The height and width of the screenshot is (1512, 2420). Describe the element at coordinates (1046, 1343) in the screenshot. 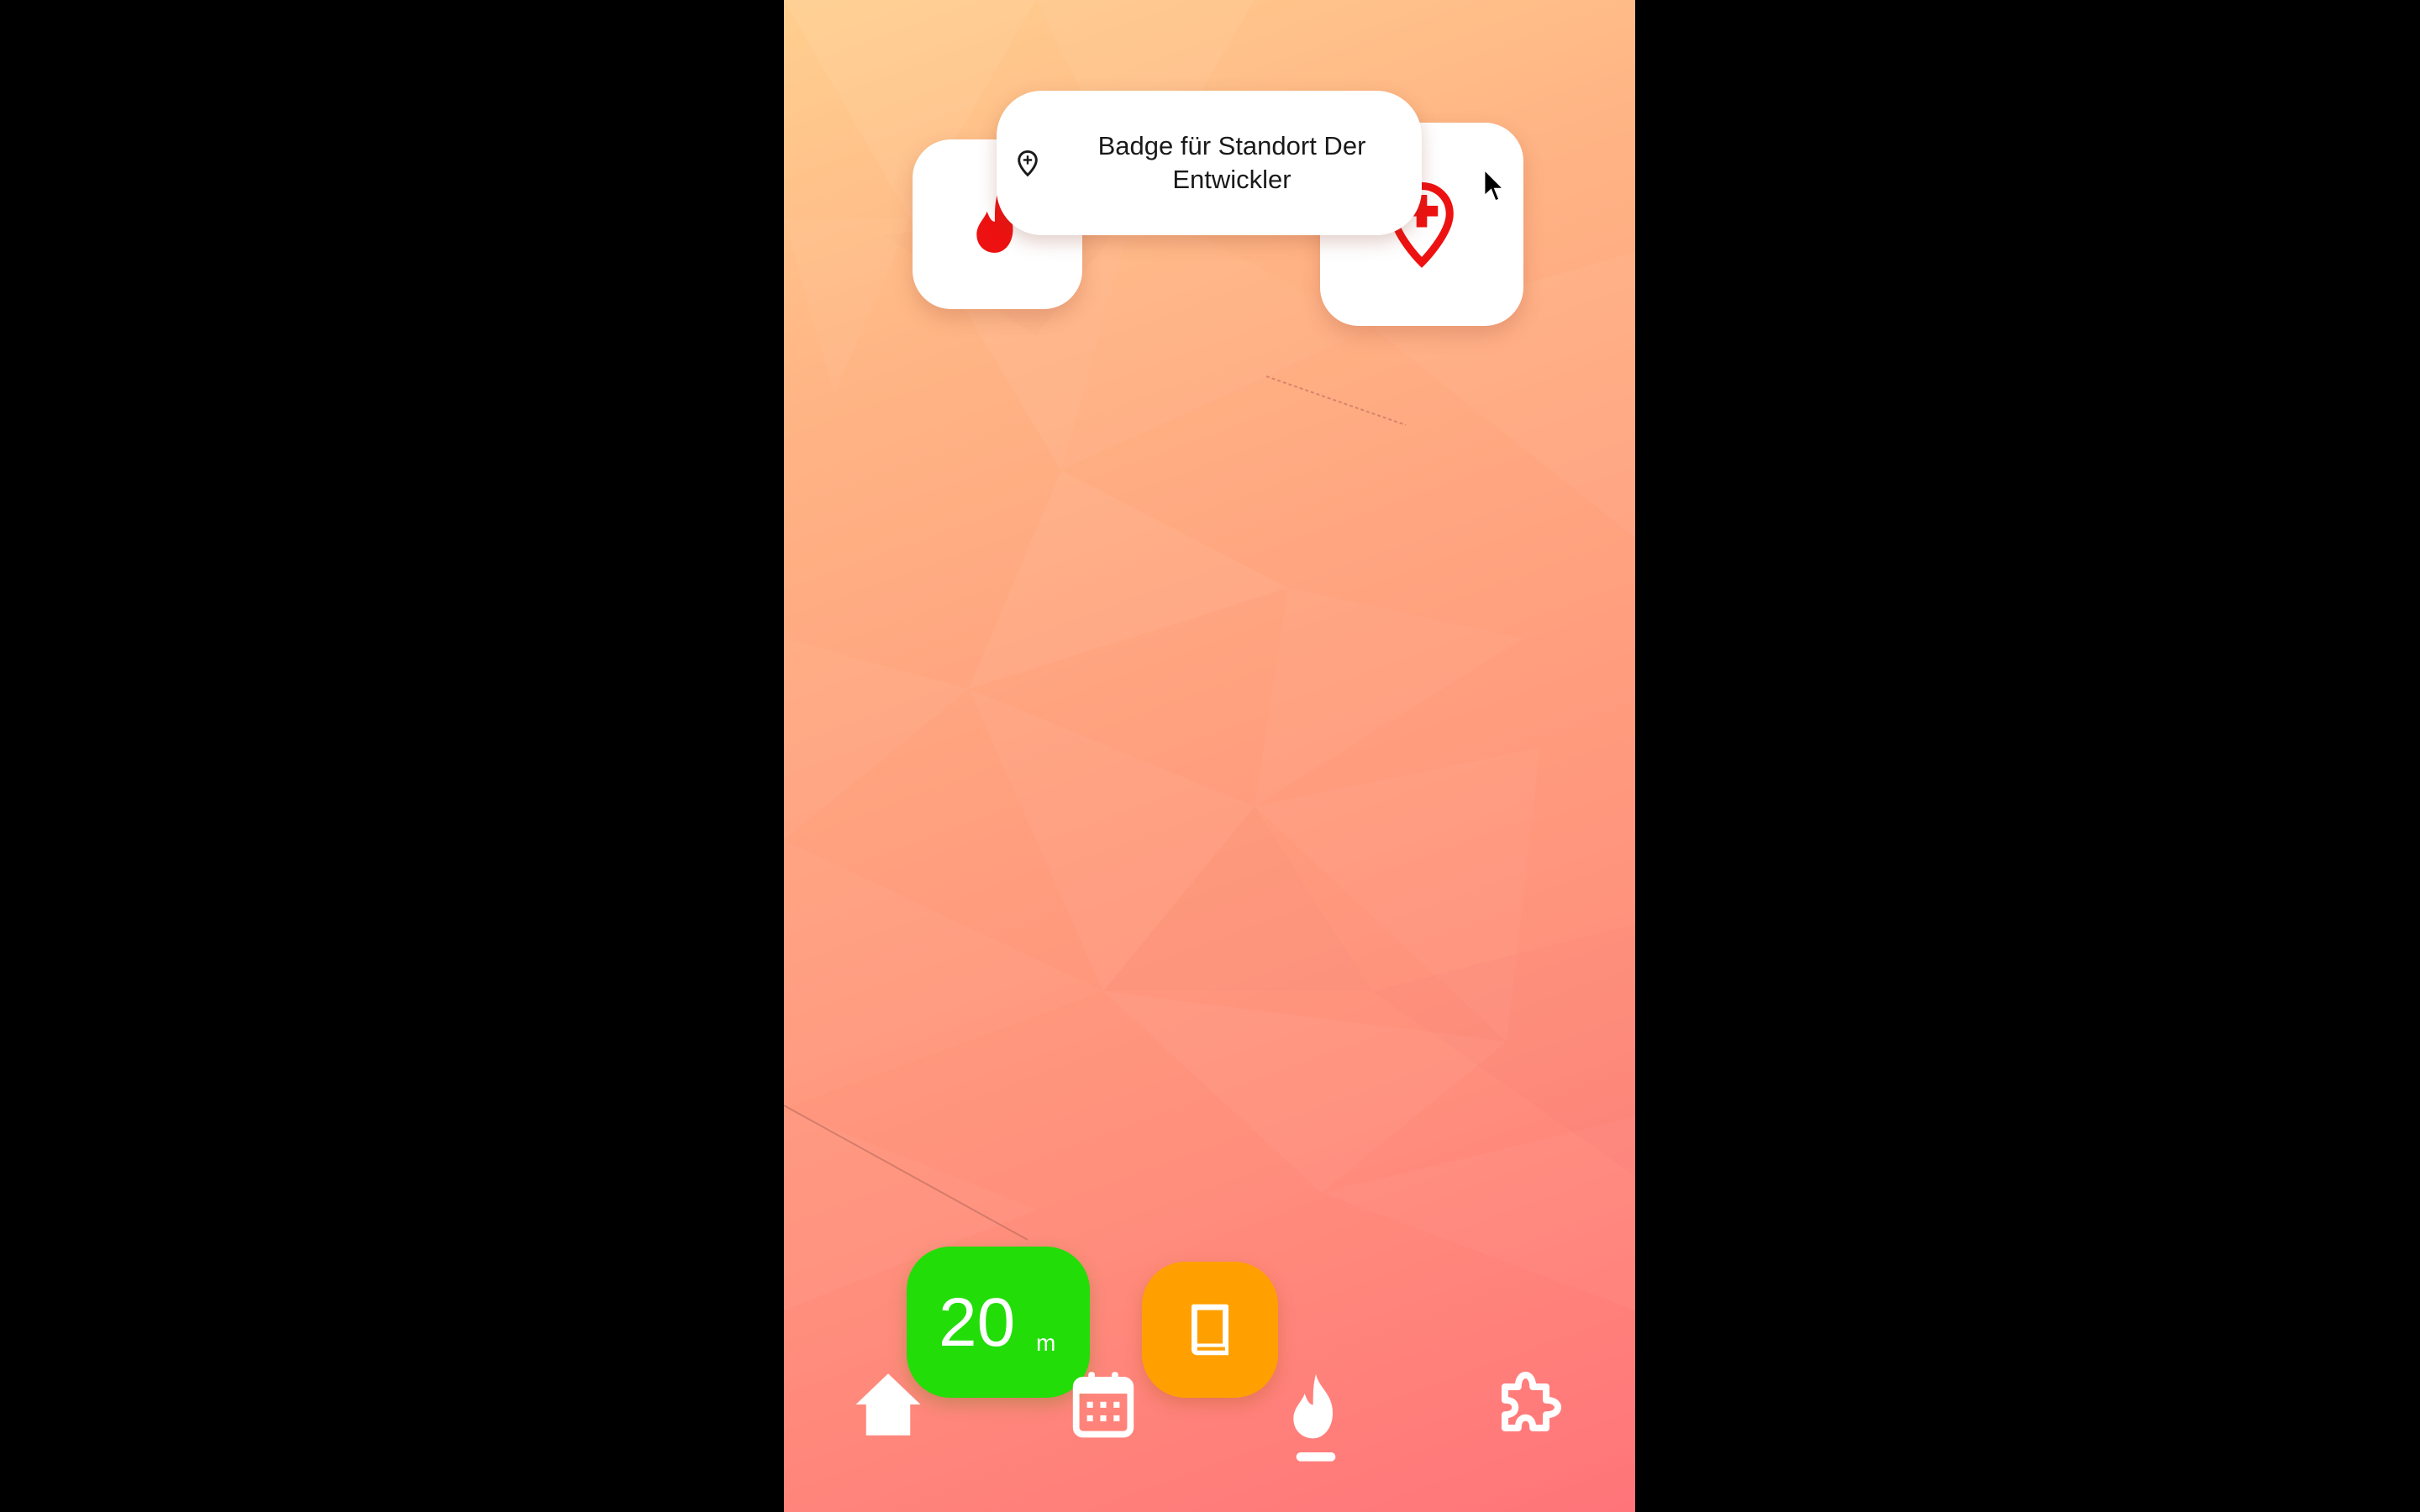

I see `timer-unit: m` at that location.